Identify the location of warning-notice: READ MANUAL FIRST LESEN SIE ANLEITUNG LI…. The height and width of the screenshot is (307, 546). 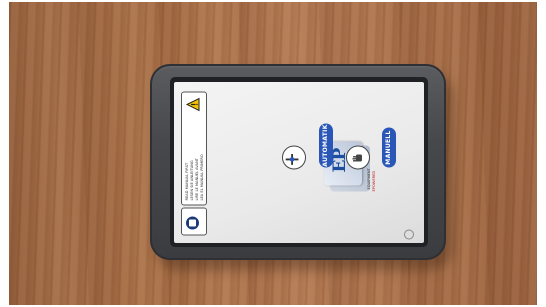
(194, 148).